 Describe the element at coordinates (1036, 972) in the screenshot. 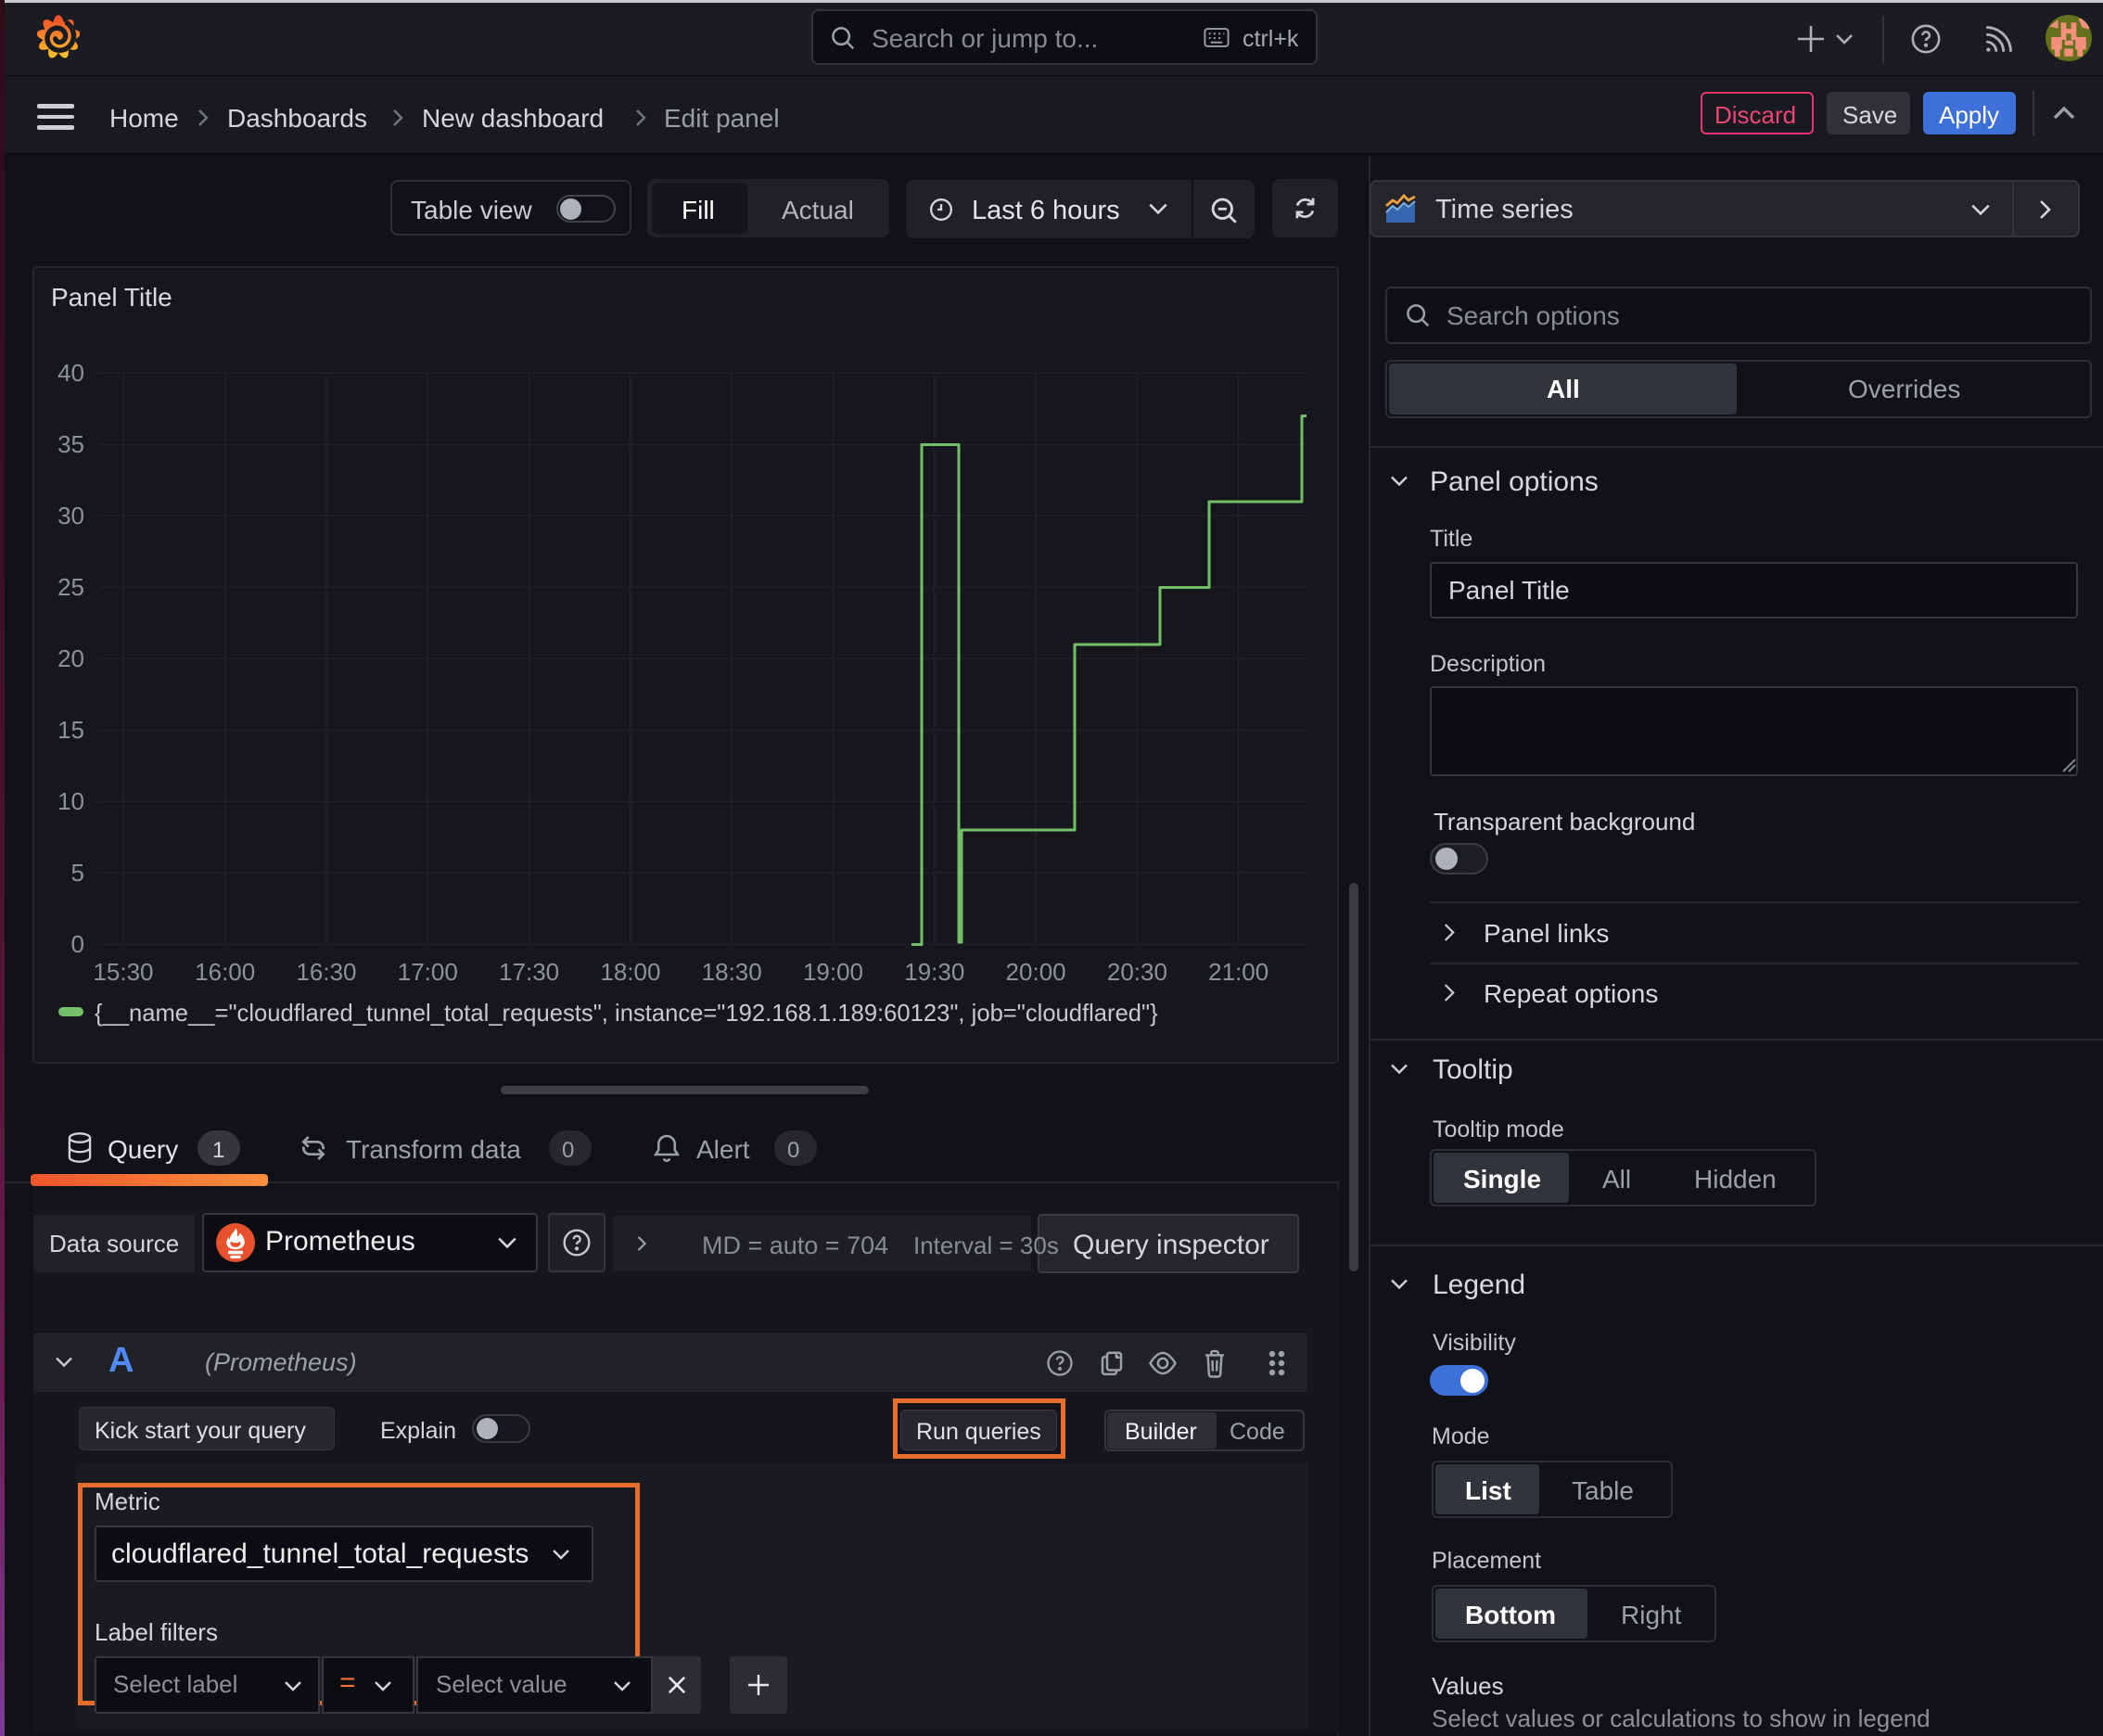

I see `svg-text: 20:00` at that location.